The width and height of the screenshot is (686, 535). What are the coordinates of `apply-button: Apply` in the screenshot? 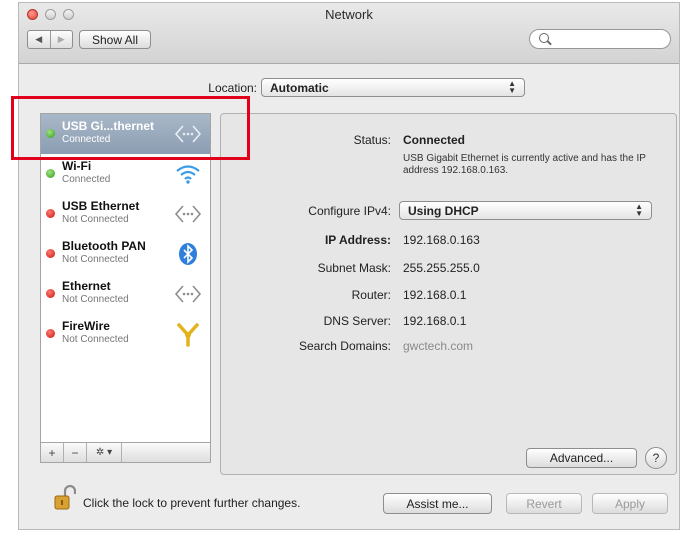 It's located at (630, 503).